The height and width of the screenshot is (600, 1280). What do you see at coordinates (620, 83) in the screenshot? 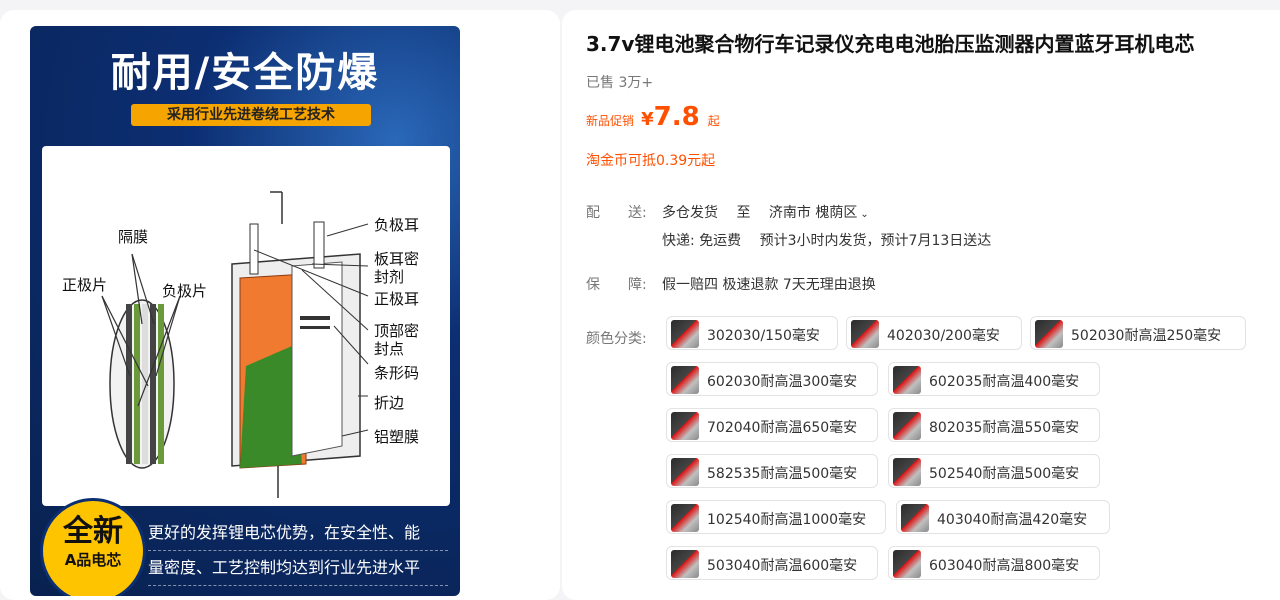
I see `sold-count: 已售 3万+` at bounding box center [620, 83].